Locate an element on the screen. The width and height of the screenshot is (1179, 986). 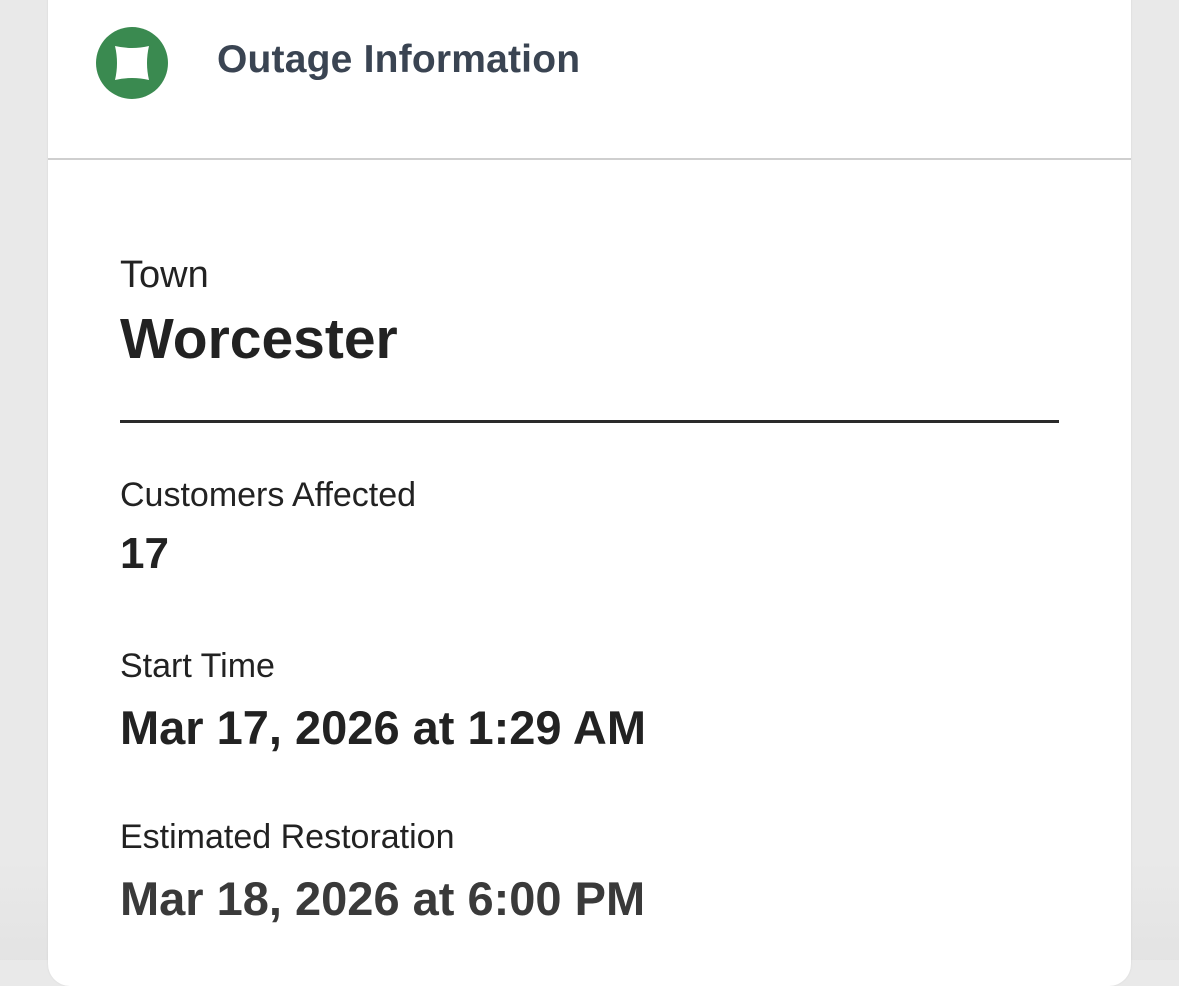
estimated-restoration-value: Mar 18, 2026 at 6:00 PM is located at coordinates (383, 898).